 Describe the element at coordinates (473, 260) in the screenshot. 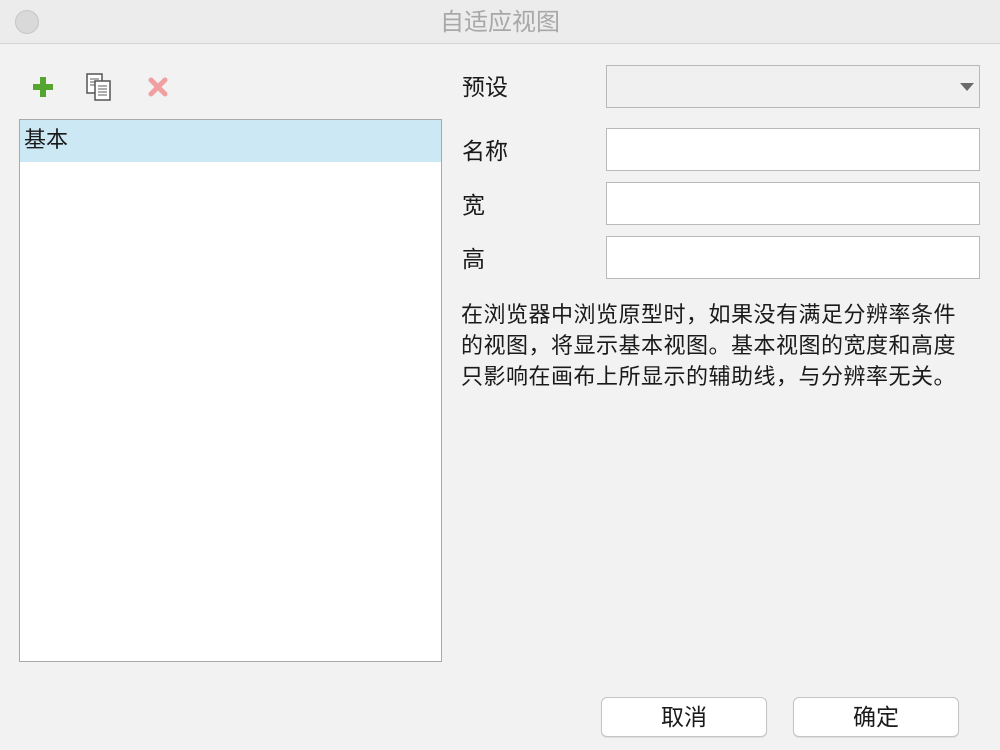

I see `height-label: 高` at that location.